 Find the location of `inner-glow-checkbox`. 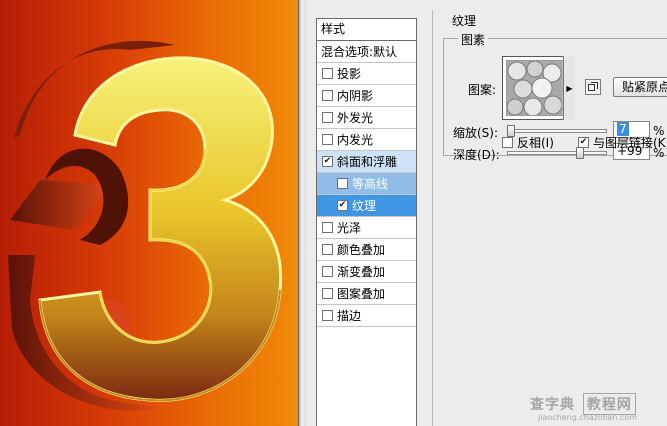

inner-glow-checkbox is located at coordinates (327, 139).